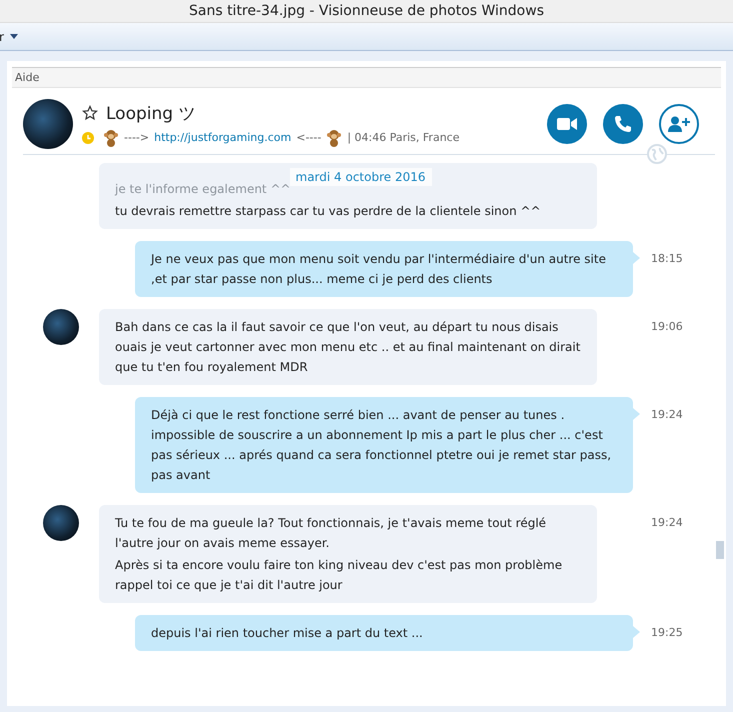 The image size is (733, 712). I want to click on phone-icon, so click(623, 124).